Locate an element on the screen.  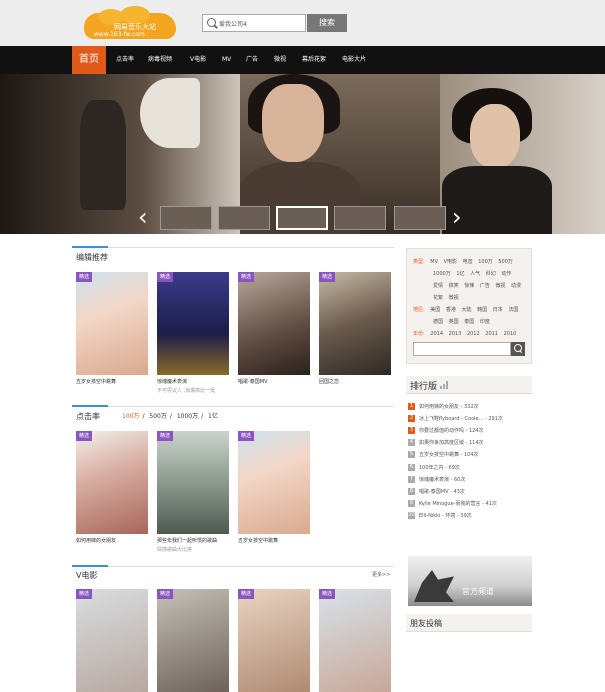
video-caption: 那些年我们一起听惯的歌曲 is located at coordinates (193, 540).